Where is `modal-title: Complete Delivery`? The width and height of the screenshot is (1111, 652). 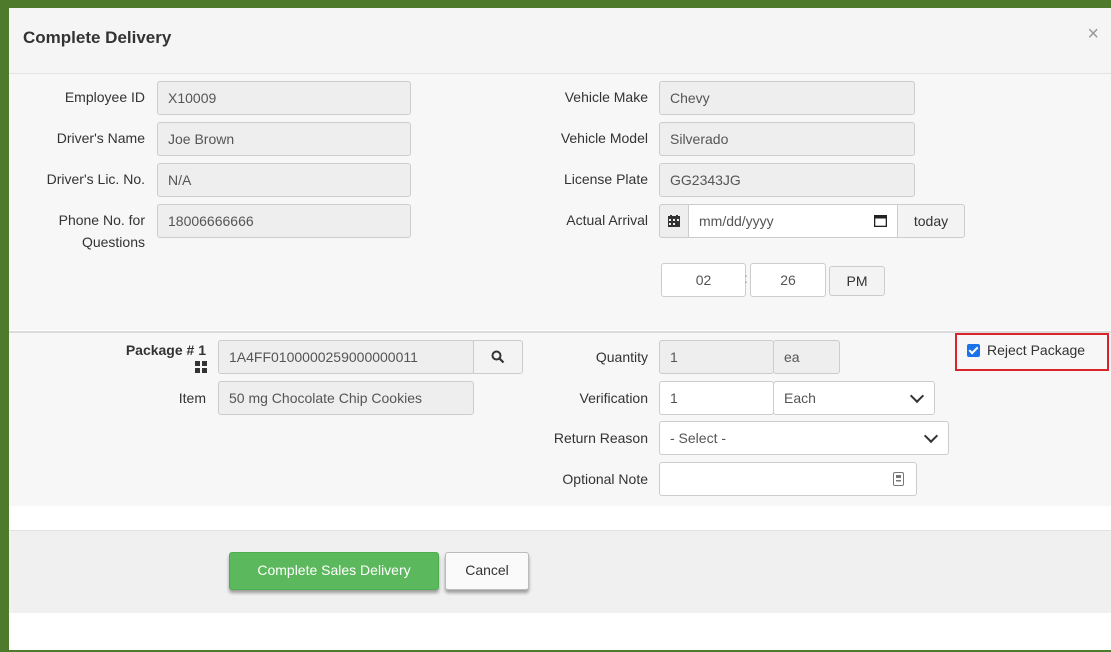
modal-title: Complete Delivery is located at coordinates (97, 37).